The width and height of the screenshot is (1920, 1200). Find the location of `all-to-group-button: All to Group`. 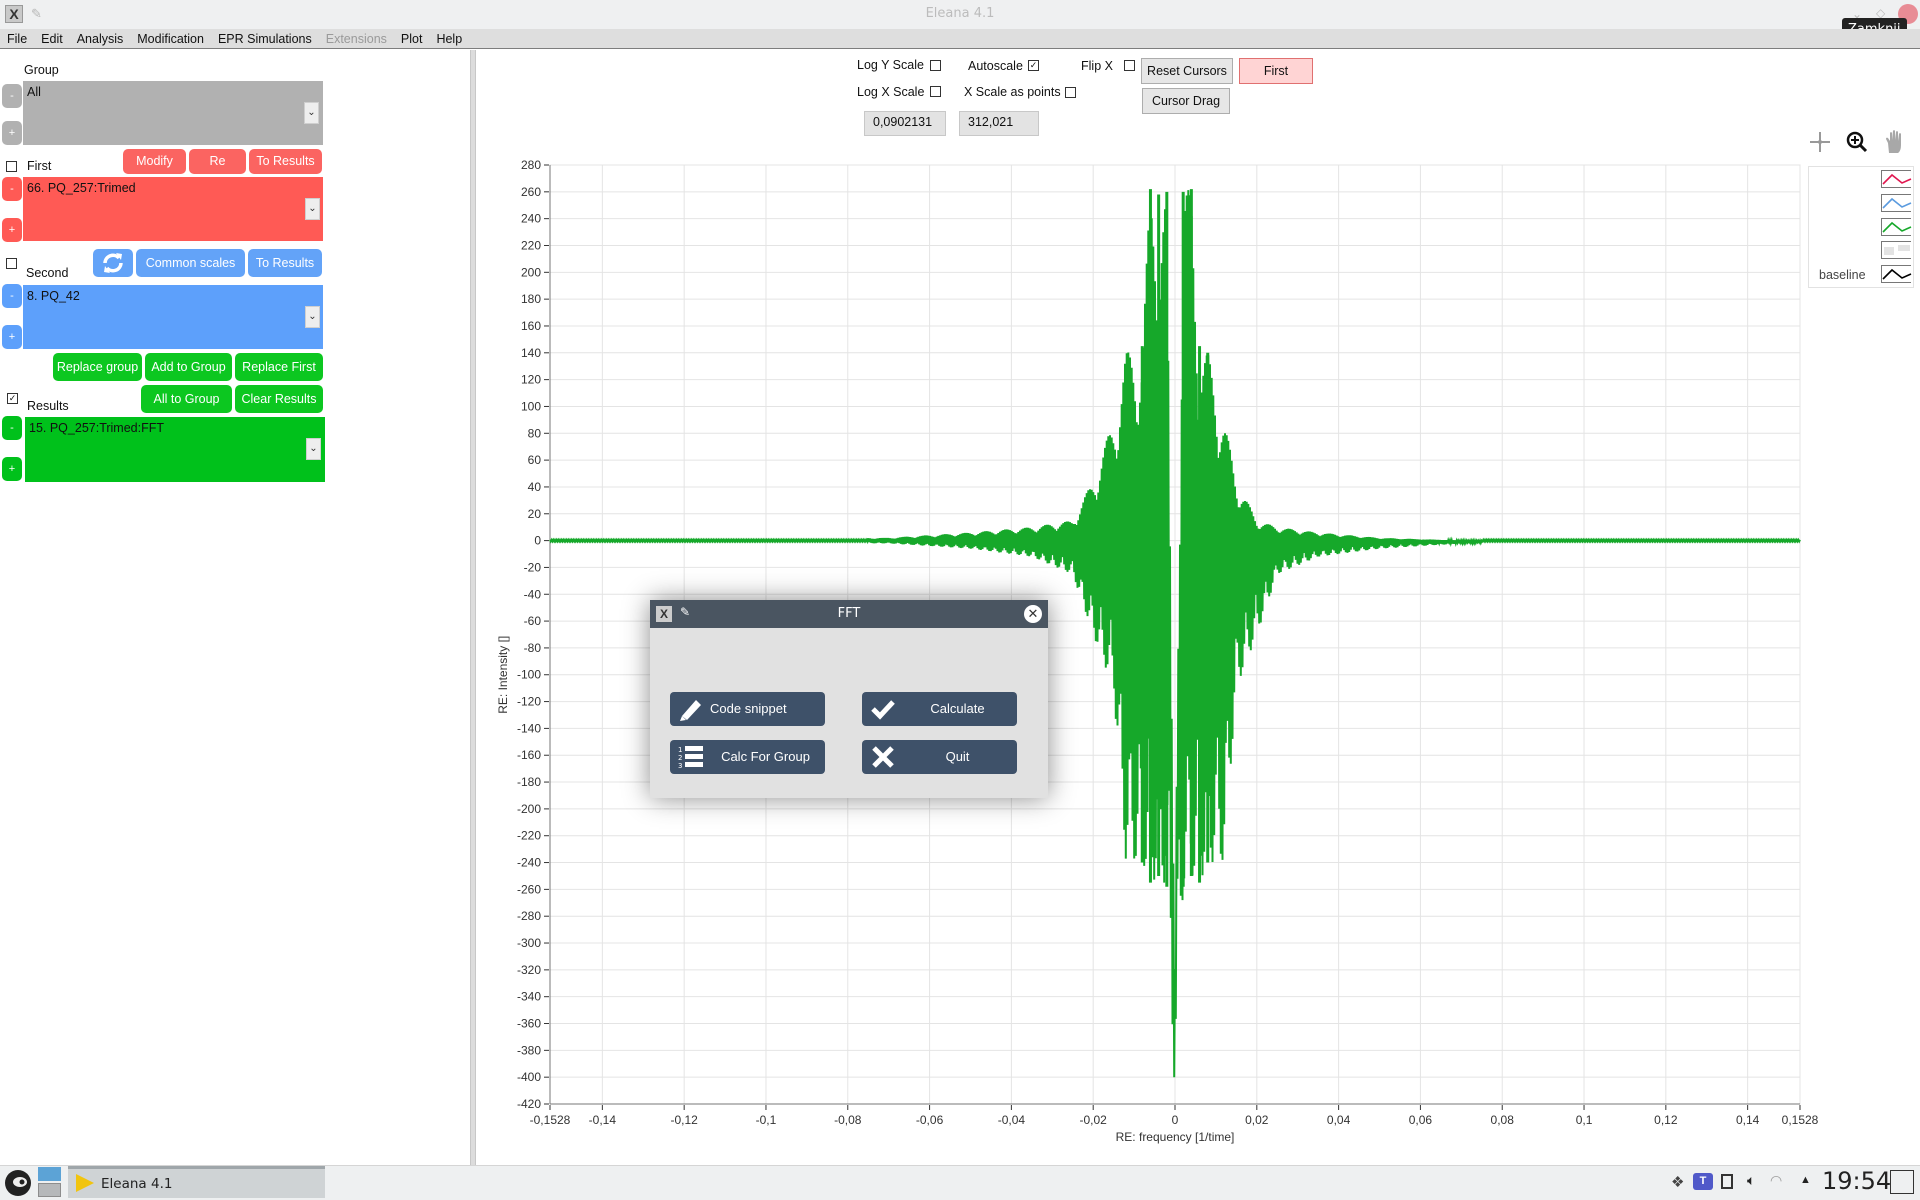

all-to-group-button: All to Group is located at coordinates (186, 399).